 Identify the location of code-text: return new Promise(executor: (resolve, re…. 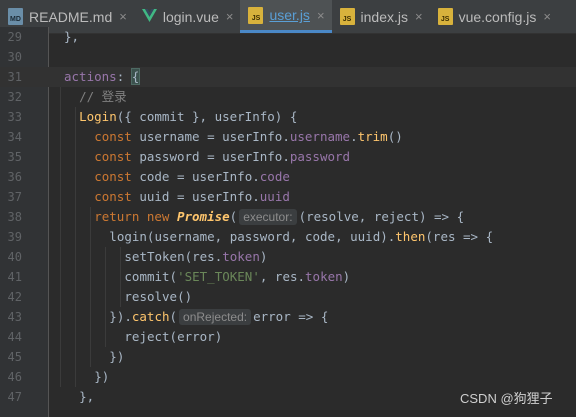
(279, 217).